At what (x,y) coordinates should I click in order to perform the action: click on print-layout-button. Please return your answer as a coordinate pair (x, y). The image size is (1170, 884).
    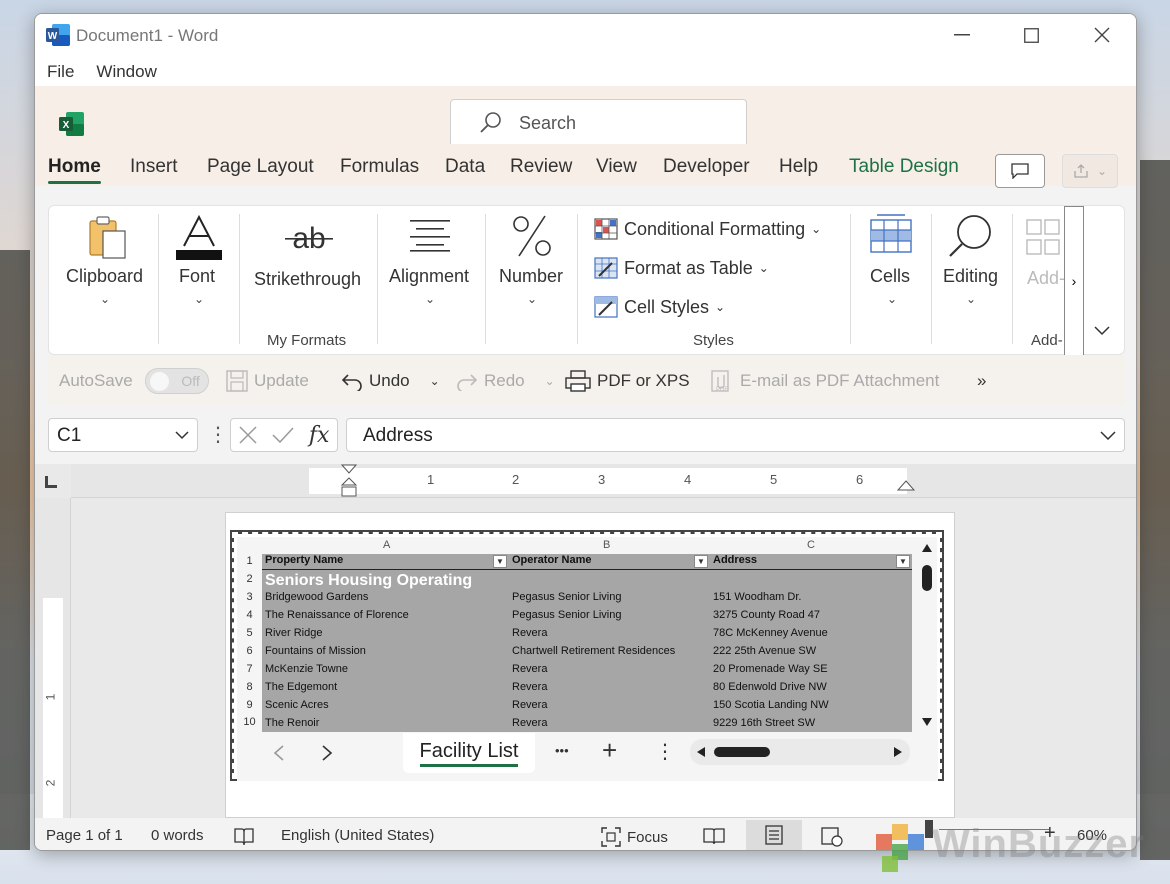
    Looking at the image, I should click on (774, 835).